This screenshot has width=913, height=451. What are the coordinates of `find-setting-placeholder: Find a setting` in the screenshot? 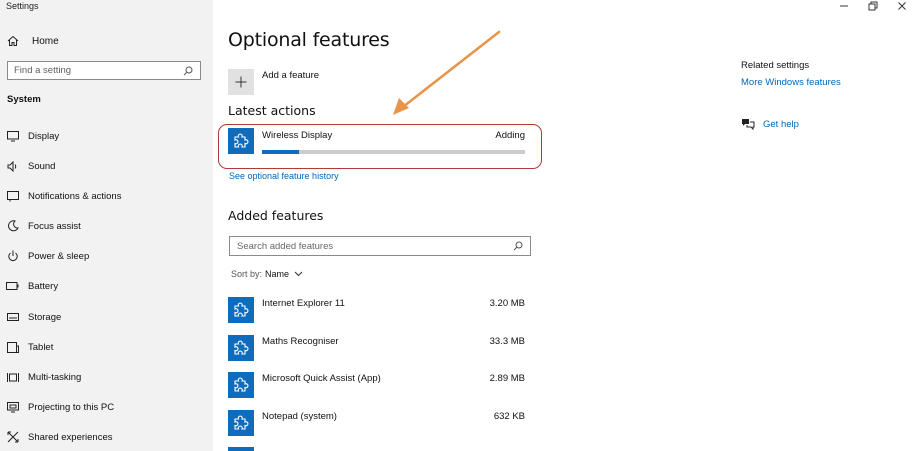 It's located at (43, 70).